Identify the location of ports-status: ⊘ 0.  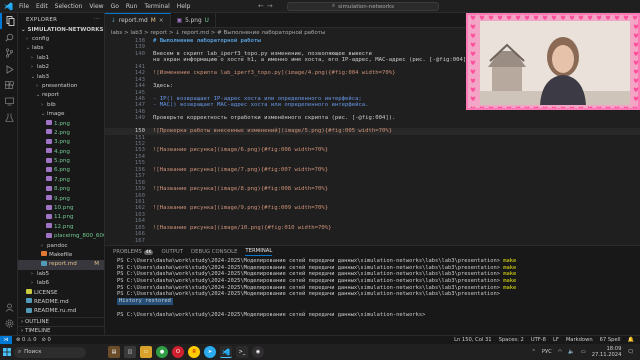
(46, 340).